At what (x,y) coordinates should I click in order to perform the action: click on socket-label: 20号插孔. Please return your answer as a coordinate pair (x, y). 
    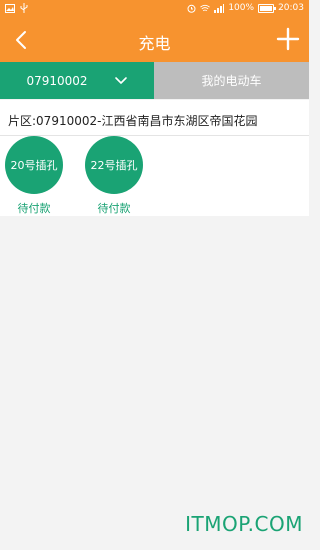
    Looking at the image, I should click on (34, 165).